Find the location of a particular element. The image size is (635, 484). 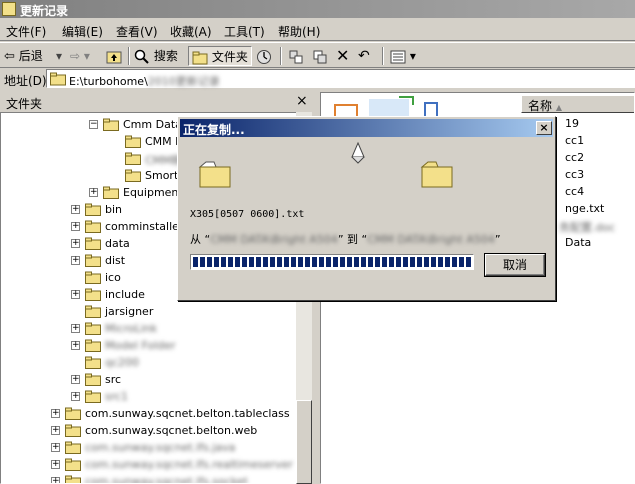

tree-item-label: data is located at coordinates (117, 243).